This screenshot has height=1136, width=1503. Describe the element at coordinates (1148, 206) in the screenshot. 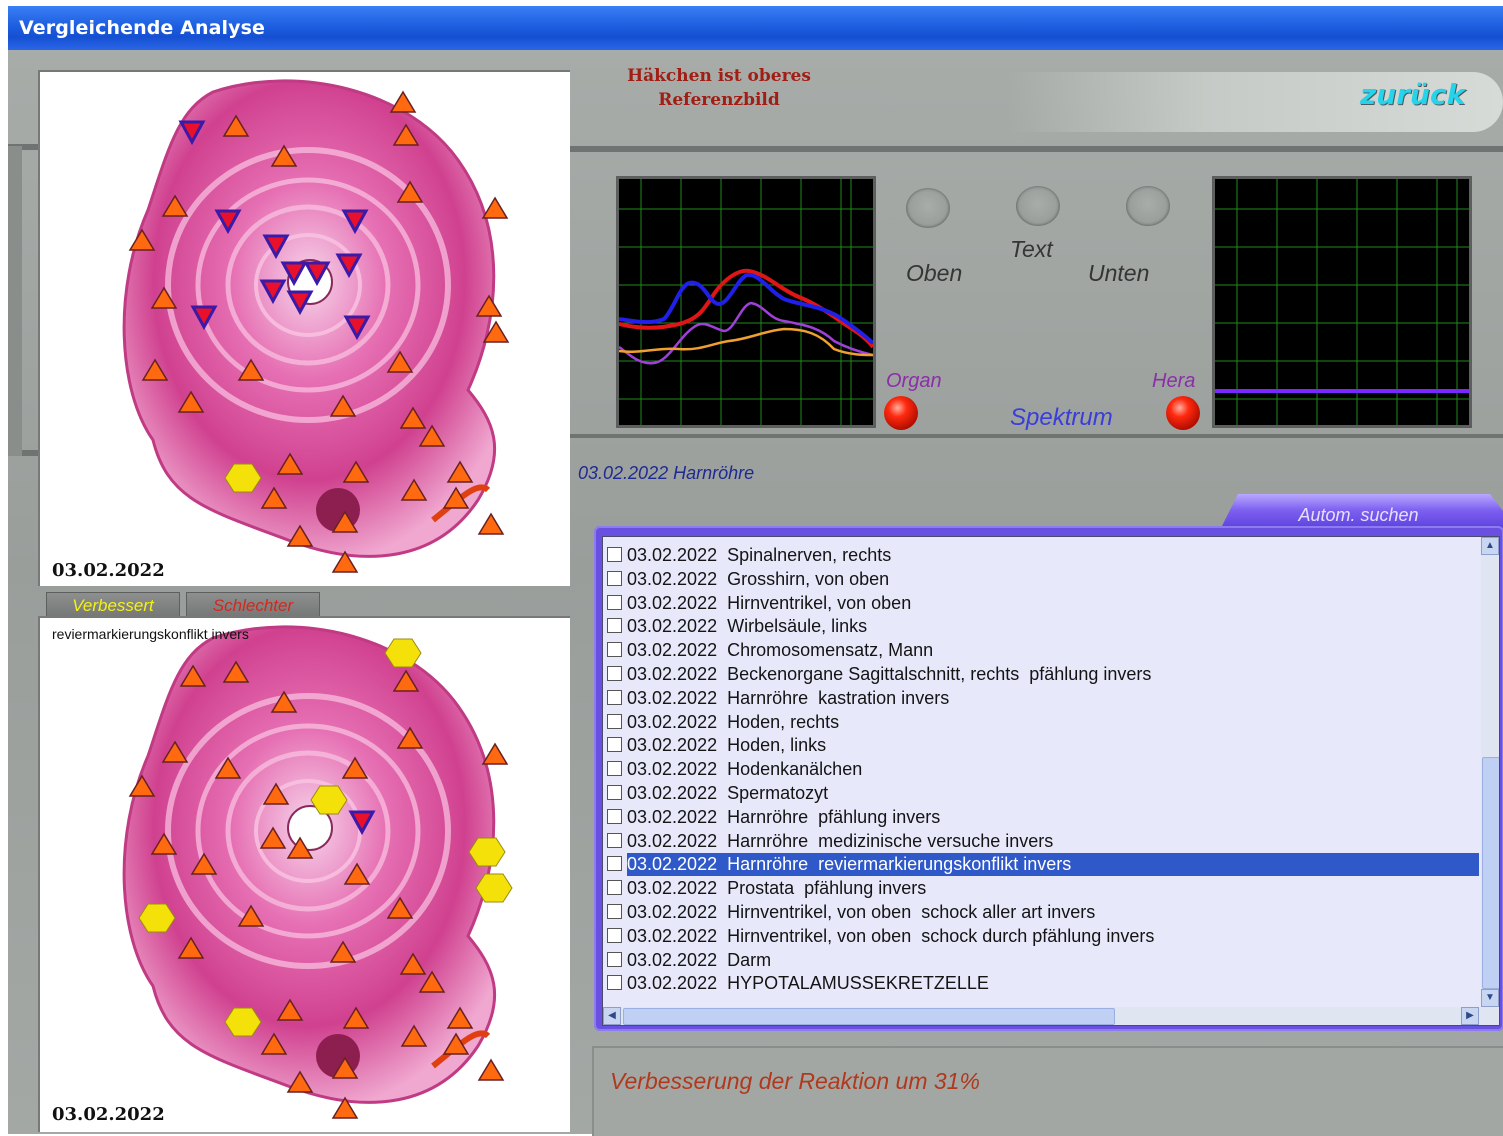

I see `knob-unten` at that location.